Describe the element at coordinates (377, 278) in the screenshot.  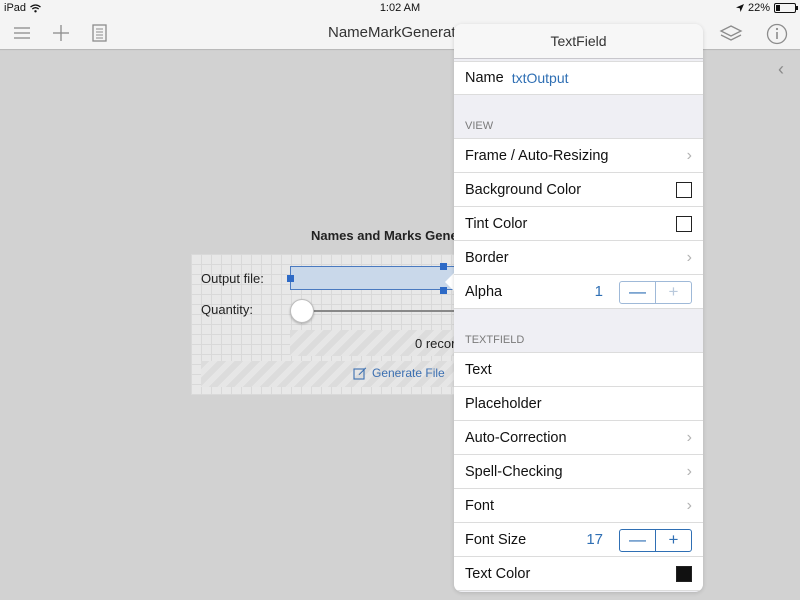
I see `output-textfield` at that location.